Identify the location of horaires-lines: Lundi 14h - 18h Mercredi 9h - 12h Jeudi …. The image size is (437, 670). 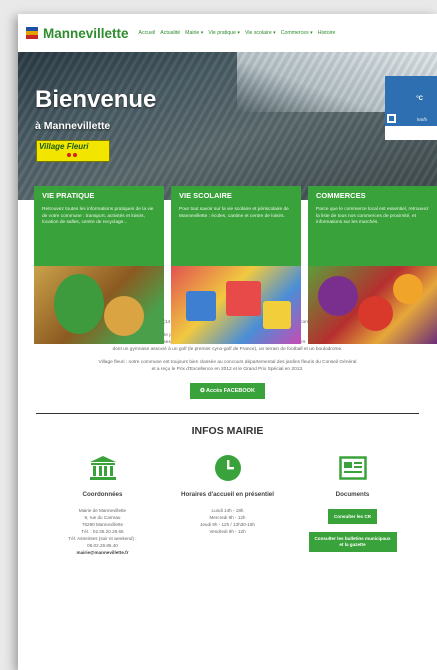
(227, 521).